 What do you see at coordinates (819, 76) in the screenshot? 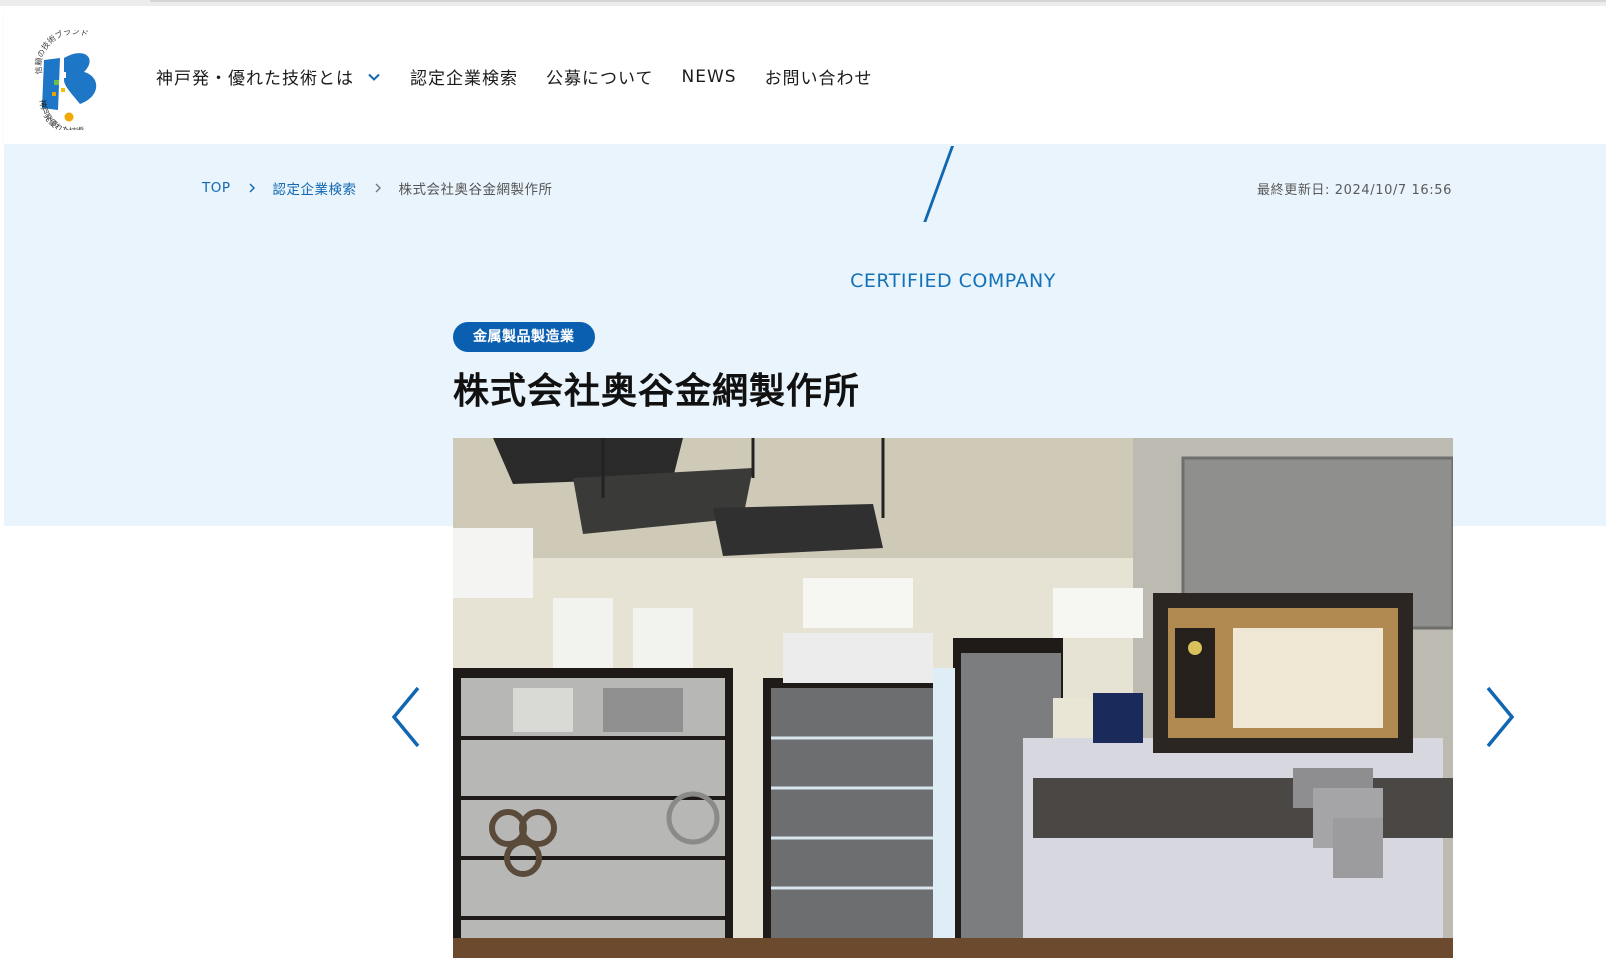
I see `nav-contact: お問い合わせ` at bounding box center [819, 76].